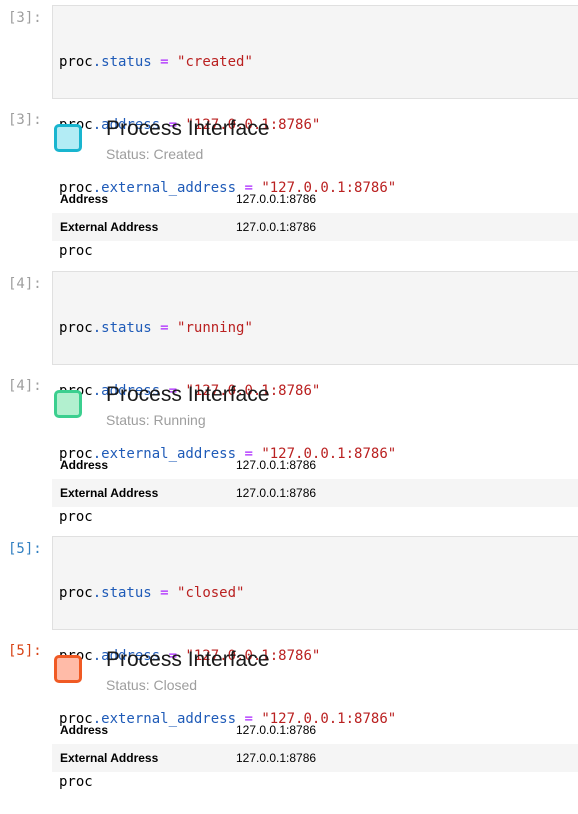  I want to click on process-status: Status: Closed, so click(152, 685).